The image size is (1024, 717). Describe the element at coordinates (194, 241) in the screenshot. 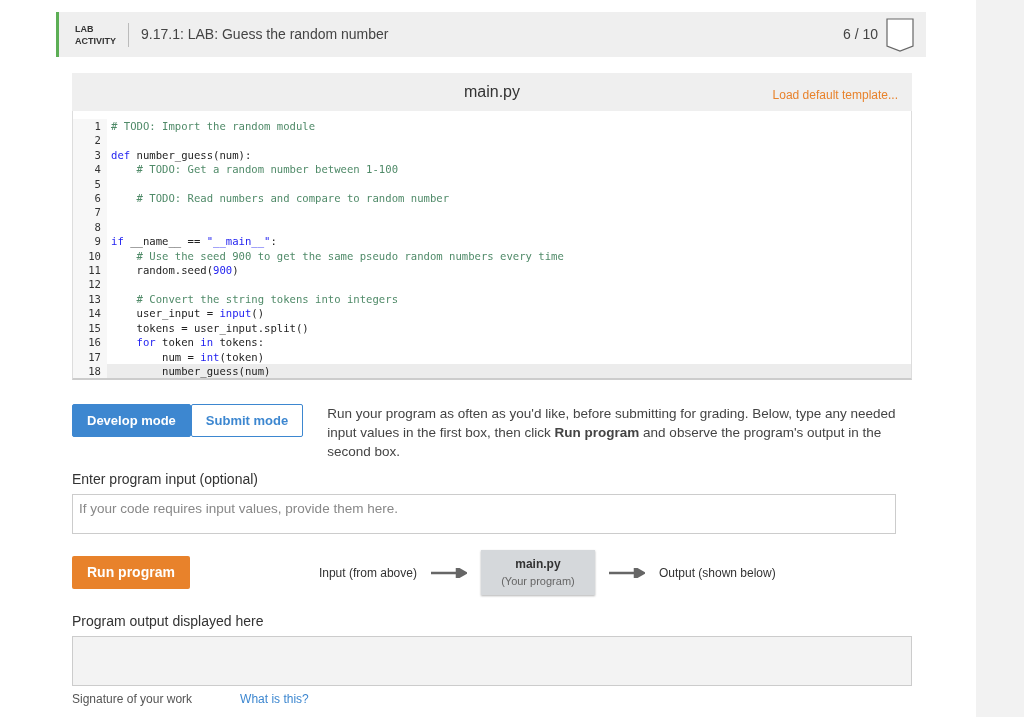

I see `code-line: if __name__ == "__main__":` at that location.